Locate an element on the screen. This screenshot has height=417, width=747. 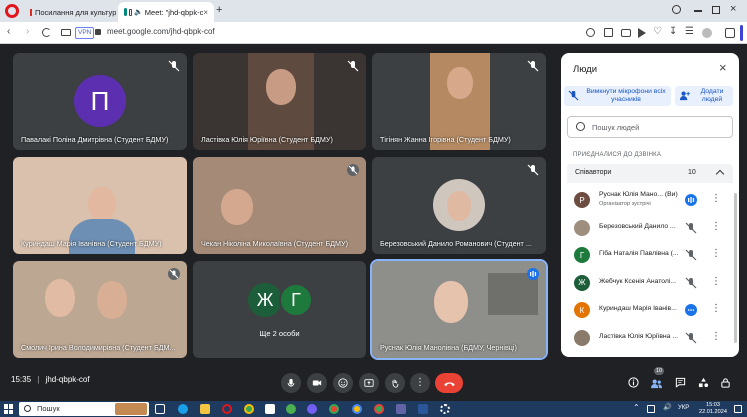
chat-icon is located at coordinates (680, 382).